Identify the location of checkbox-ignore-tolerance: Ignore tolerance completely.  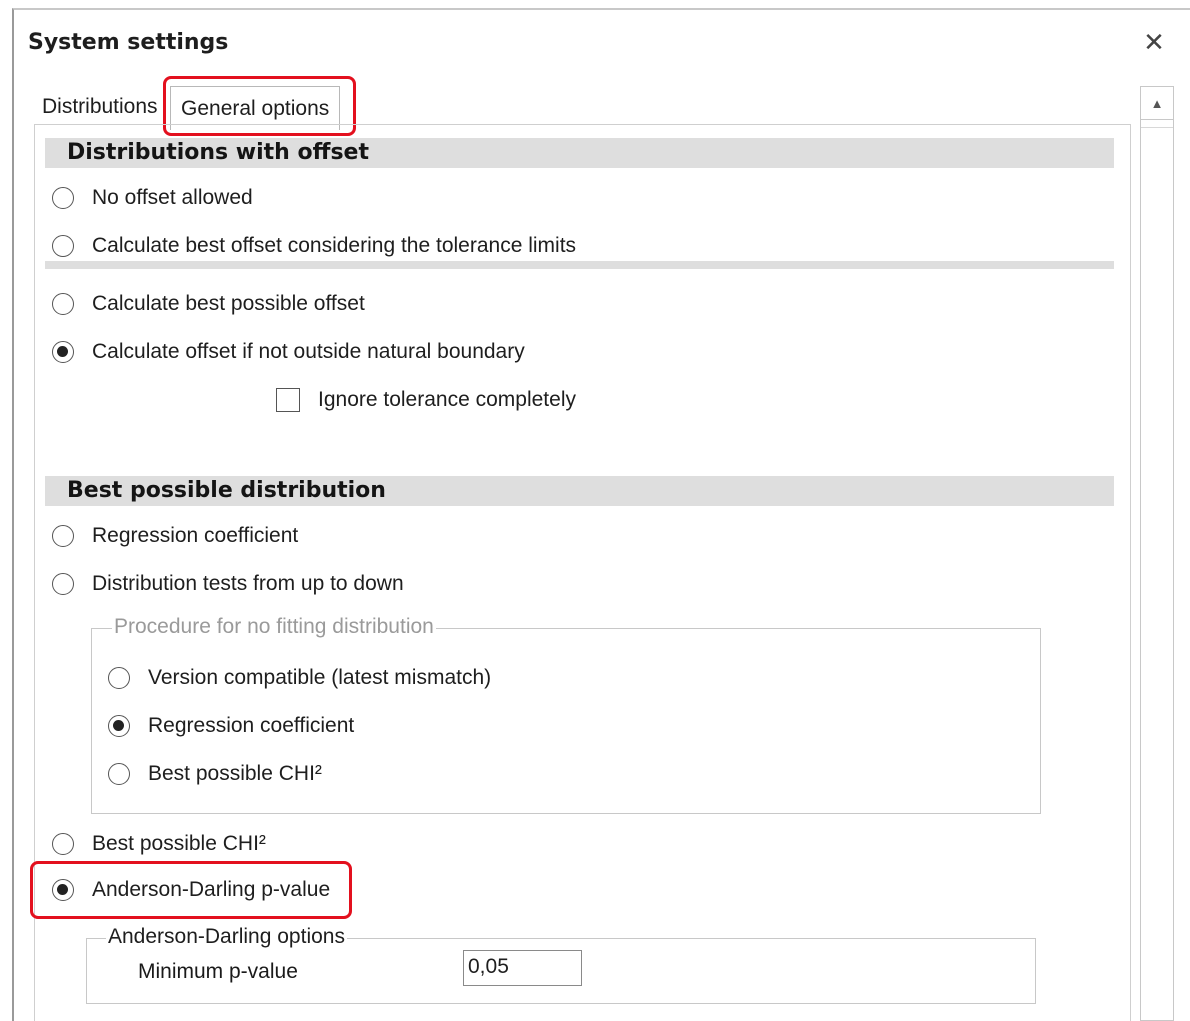
(426, 400).